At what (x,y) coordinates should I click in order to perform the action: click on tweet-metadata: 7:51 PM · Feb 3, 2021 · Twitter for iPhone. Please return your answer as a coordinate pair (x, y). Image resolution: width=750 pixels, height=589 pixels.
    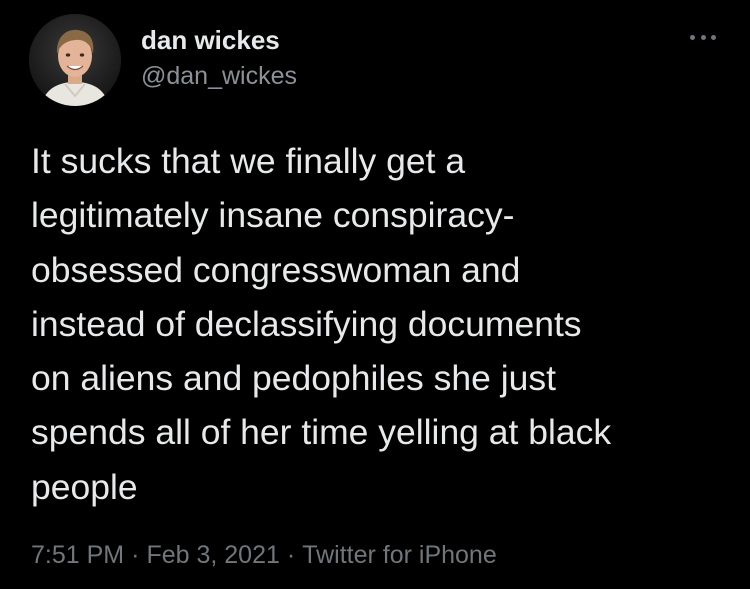
    Looking at the image, I should click on (264, 555).